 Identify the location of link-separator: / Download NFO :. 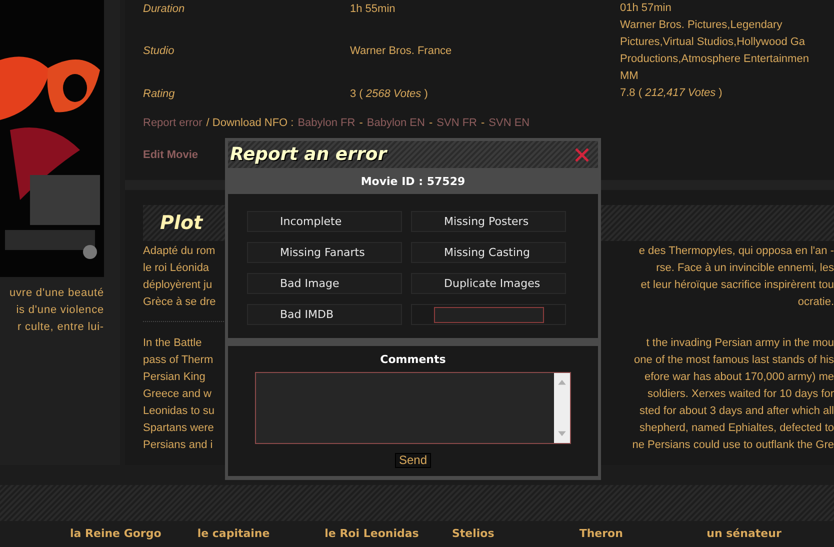
(250, 123).